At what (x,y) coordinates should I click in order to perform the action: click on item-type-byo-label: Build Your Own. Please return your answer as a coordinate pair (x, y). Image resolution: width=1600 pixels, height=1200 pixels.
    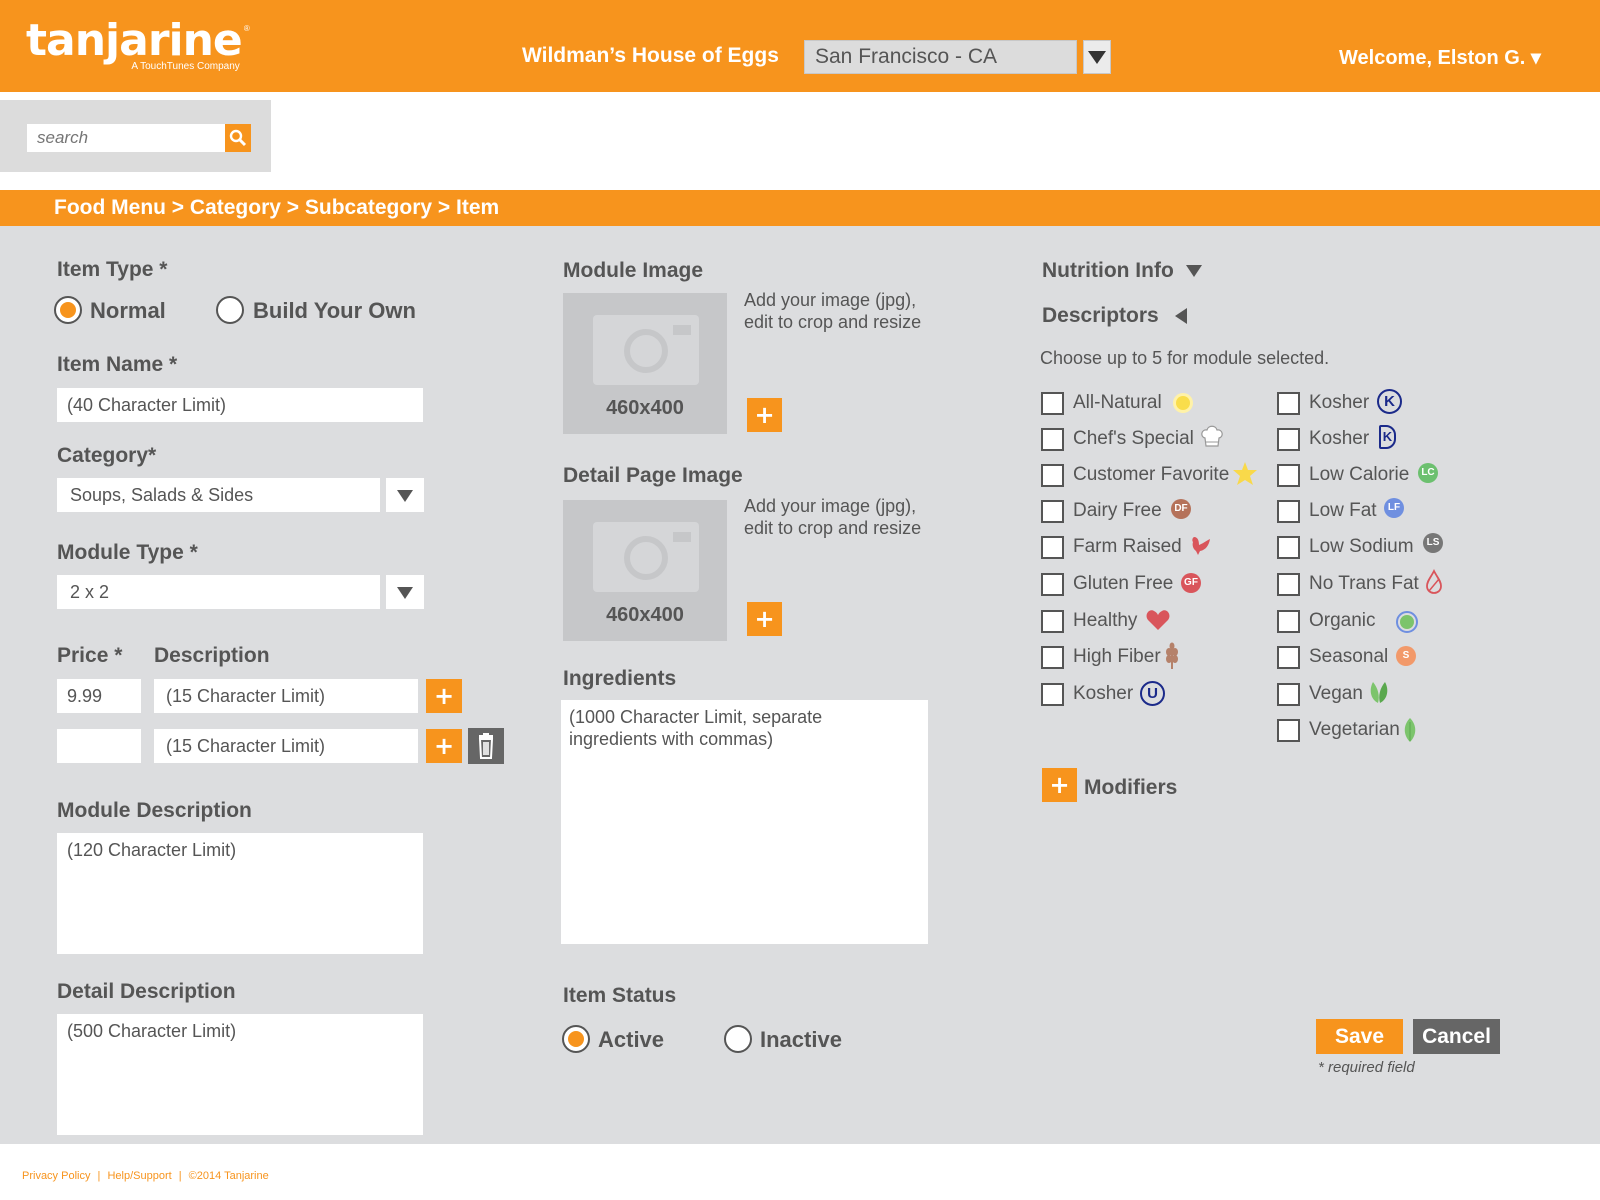
    Looking at the image, I should click on (334, 310).